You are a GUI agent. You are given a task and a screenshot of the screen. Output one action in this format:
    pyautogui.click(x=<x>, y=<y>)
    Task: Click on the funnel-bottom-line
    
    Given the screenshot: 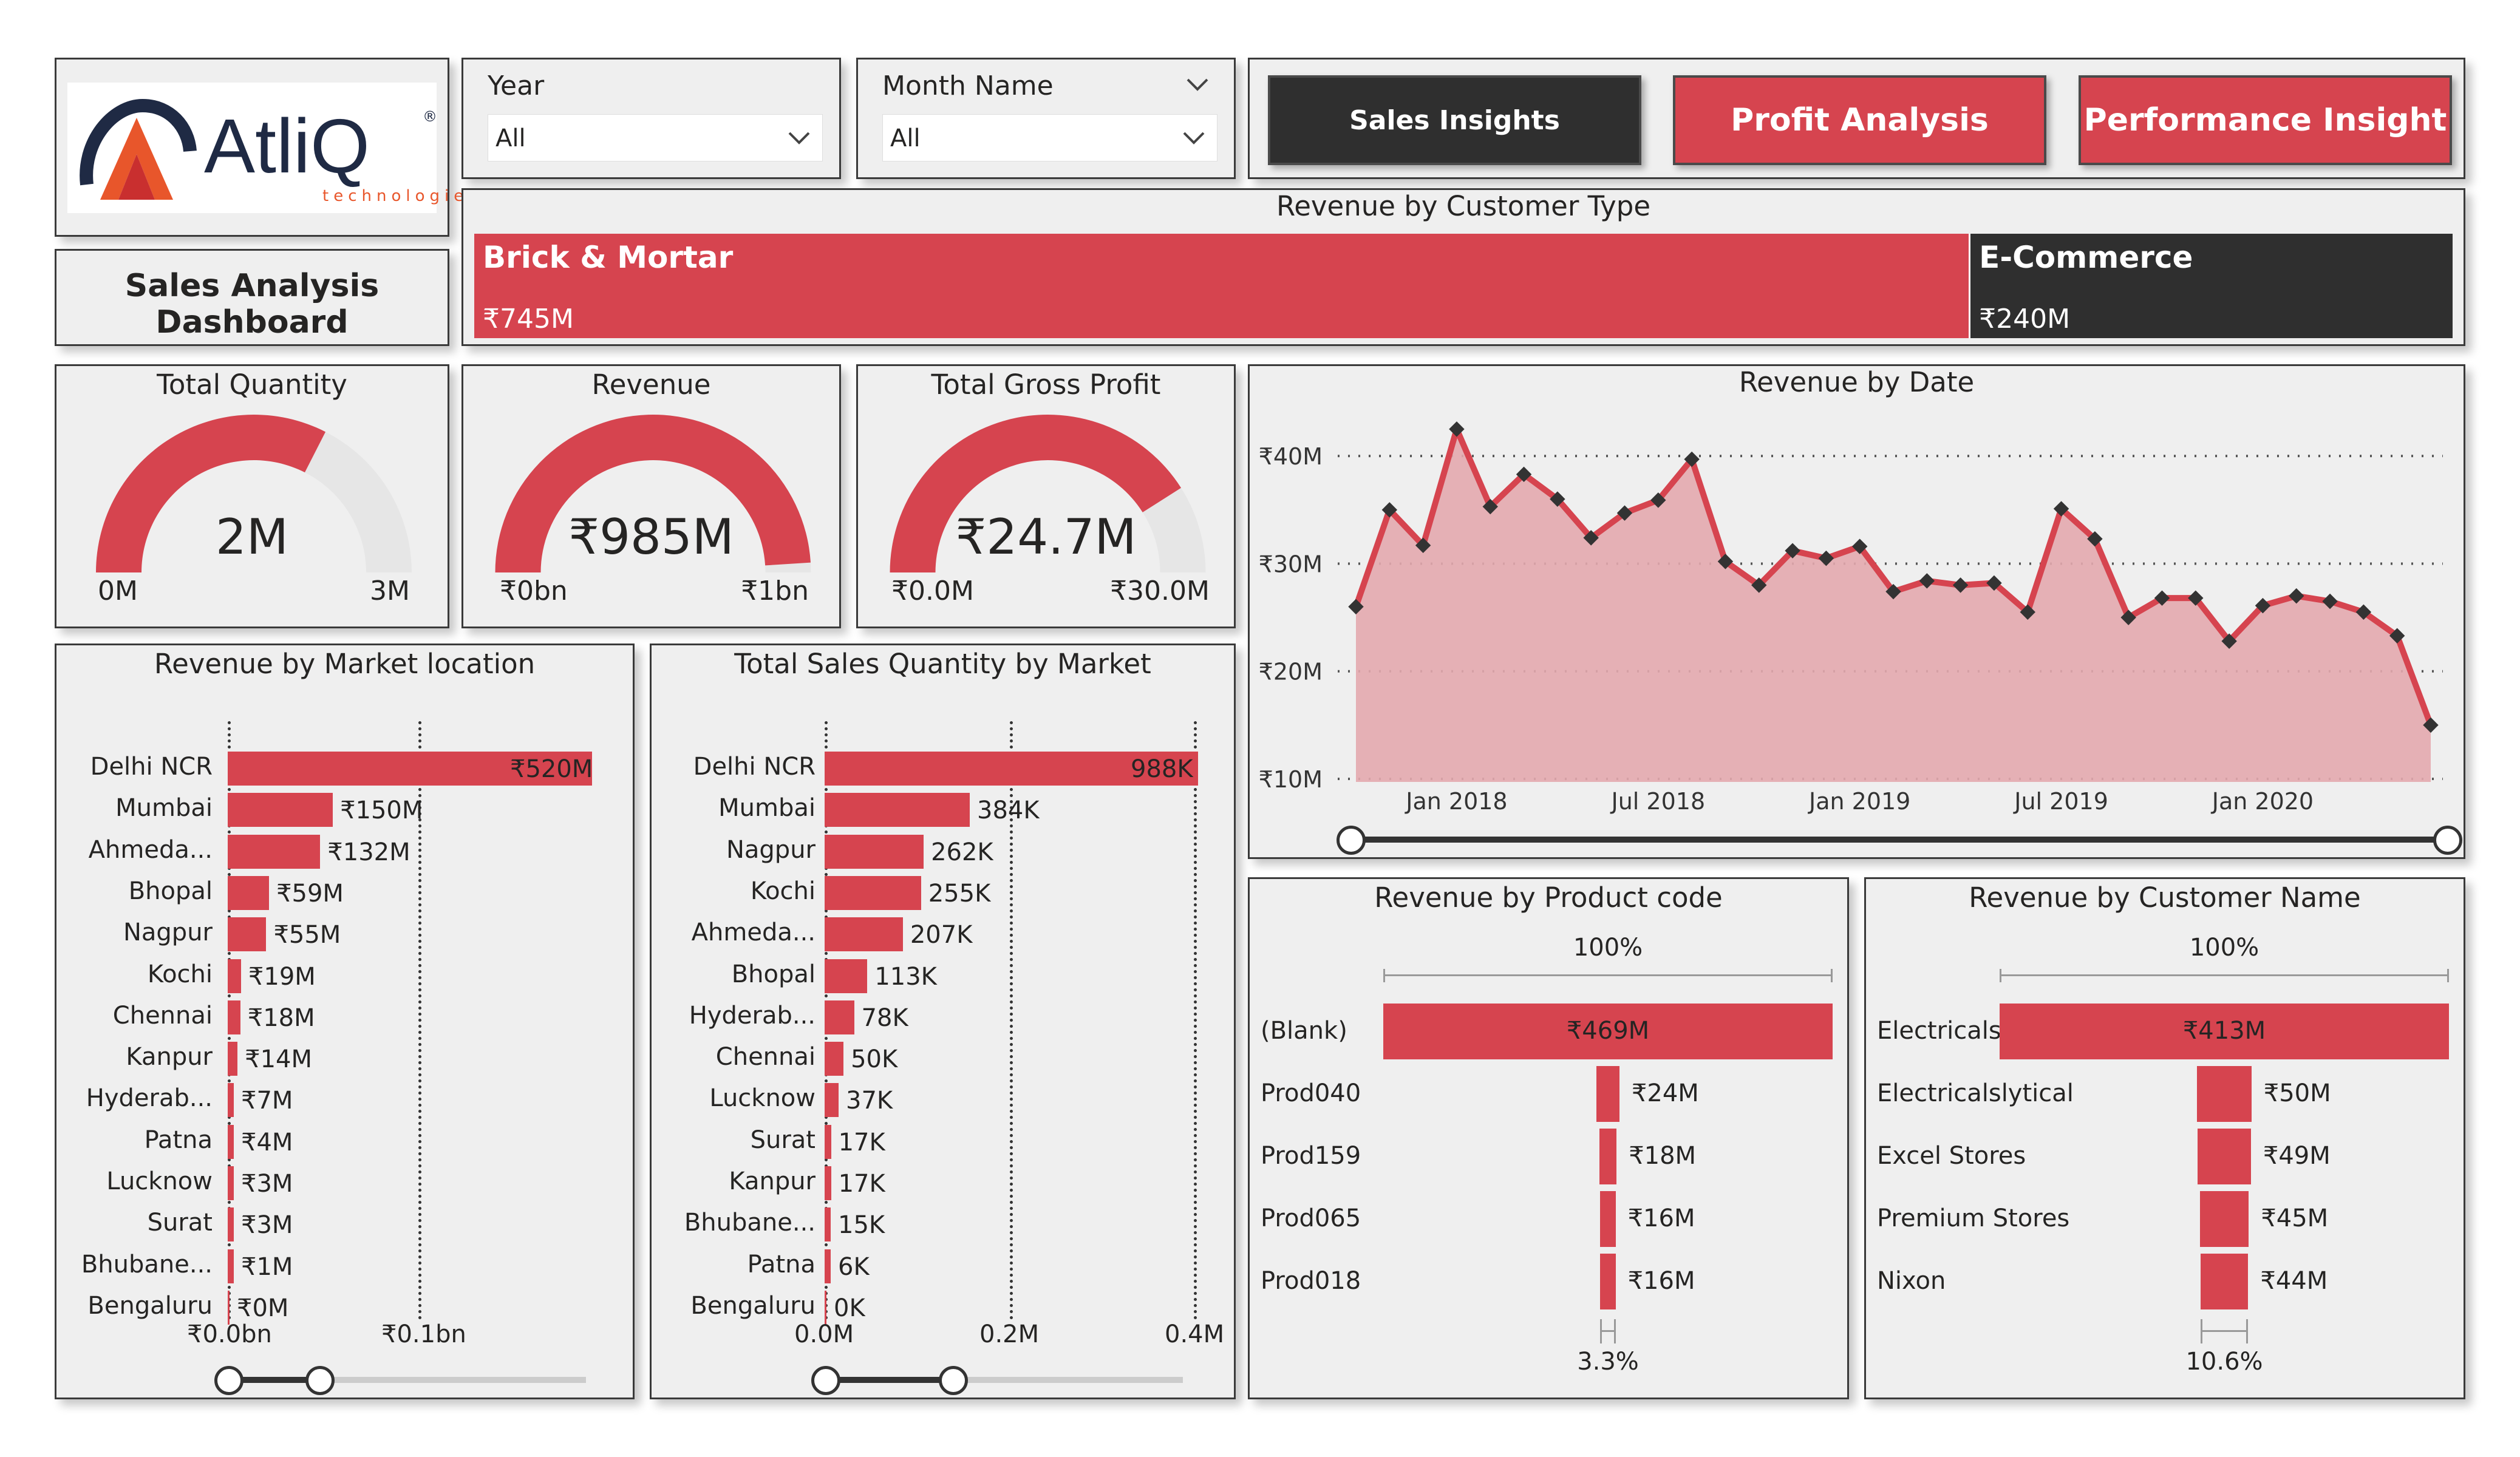 What is the action you would take?
    pyautogui.click(x=2224, y=1331)
    